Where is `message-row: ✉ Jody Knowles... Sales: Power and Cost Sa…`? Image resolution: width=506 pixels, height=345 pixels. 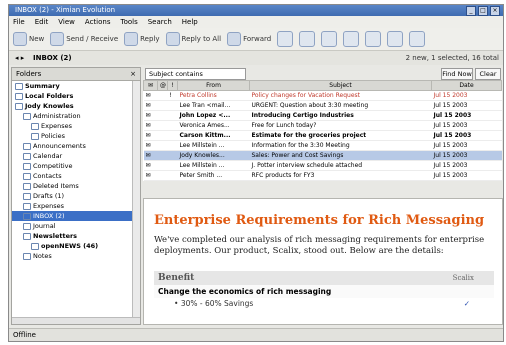
message-row: ✉ Jody Knowles... Sales: Power and Cost Sa… is located at coordinates (322, 155).